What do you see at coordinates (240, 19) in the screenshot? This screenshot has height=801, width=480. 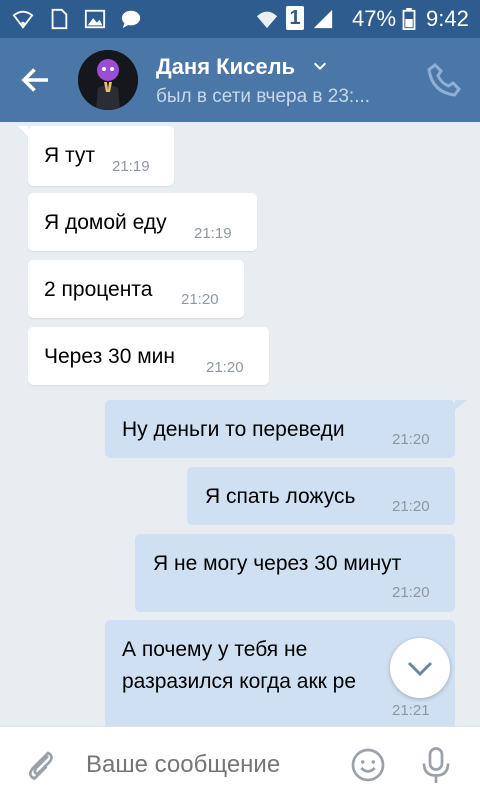 I see `status-bar: 1 47% 9:42` at bounding box center [240, 19].